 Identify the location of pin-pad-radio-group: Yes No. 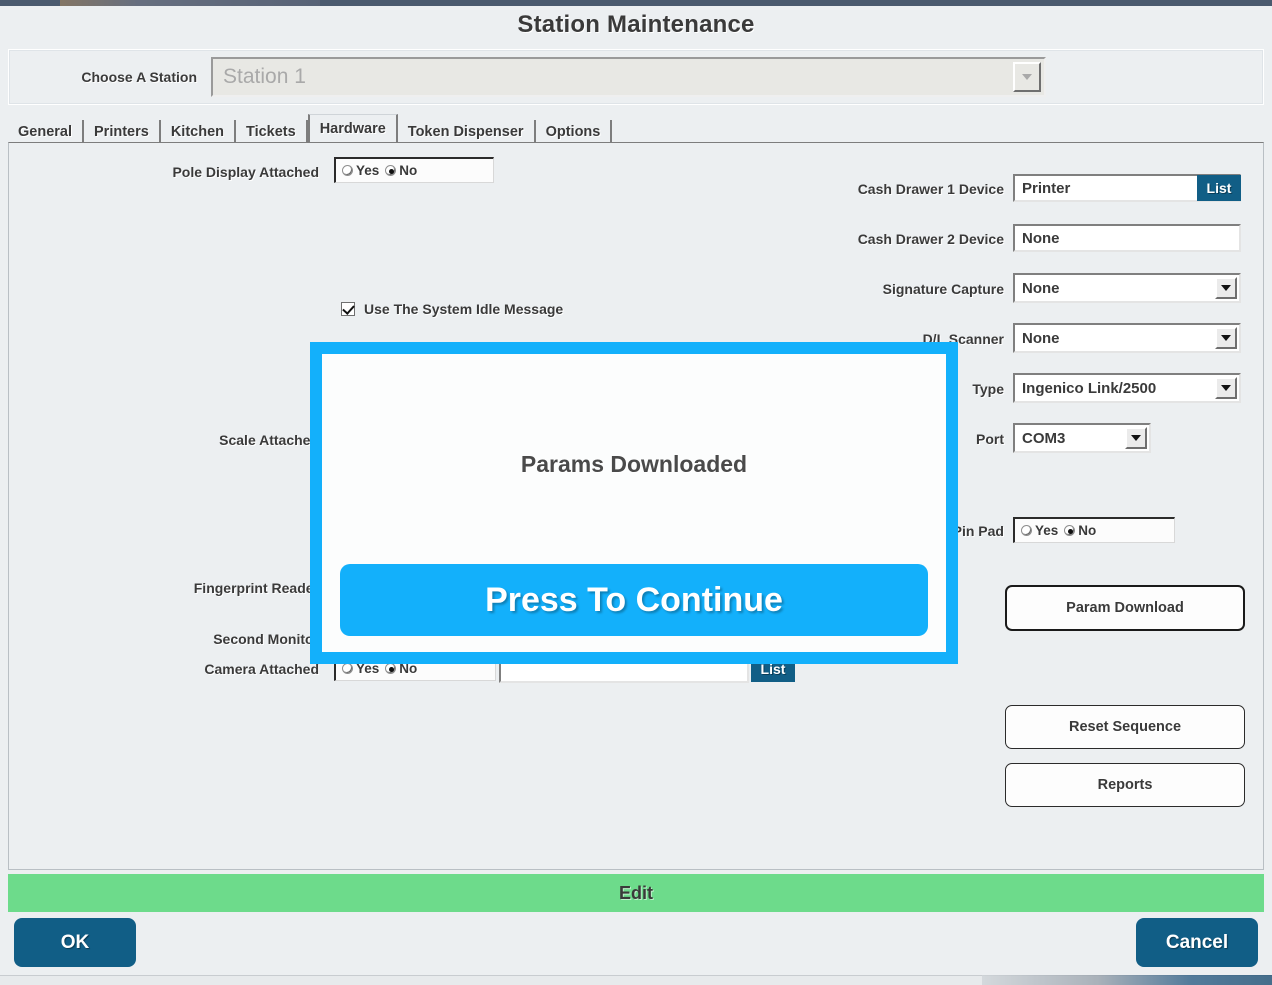
(1094, 530).